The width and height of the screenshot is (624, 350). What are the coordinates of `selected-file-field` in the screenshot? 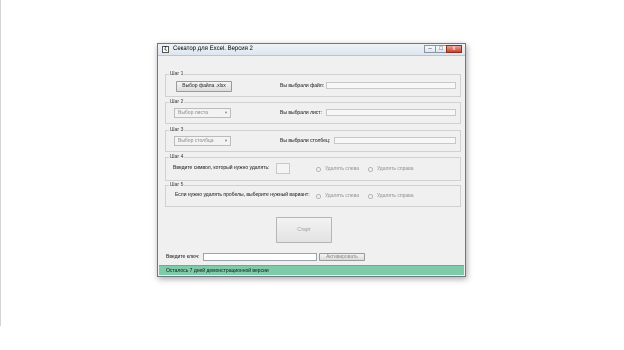 It's located at (391, 85).